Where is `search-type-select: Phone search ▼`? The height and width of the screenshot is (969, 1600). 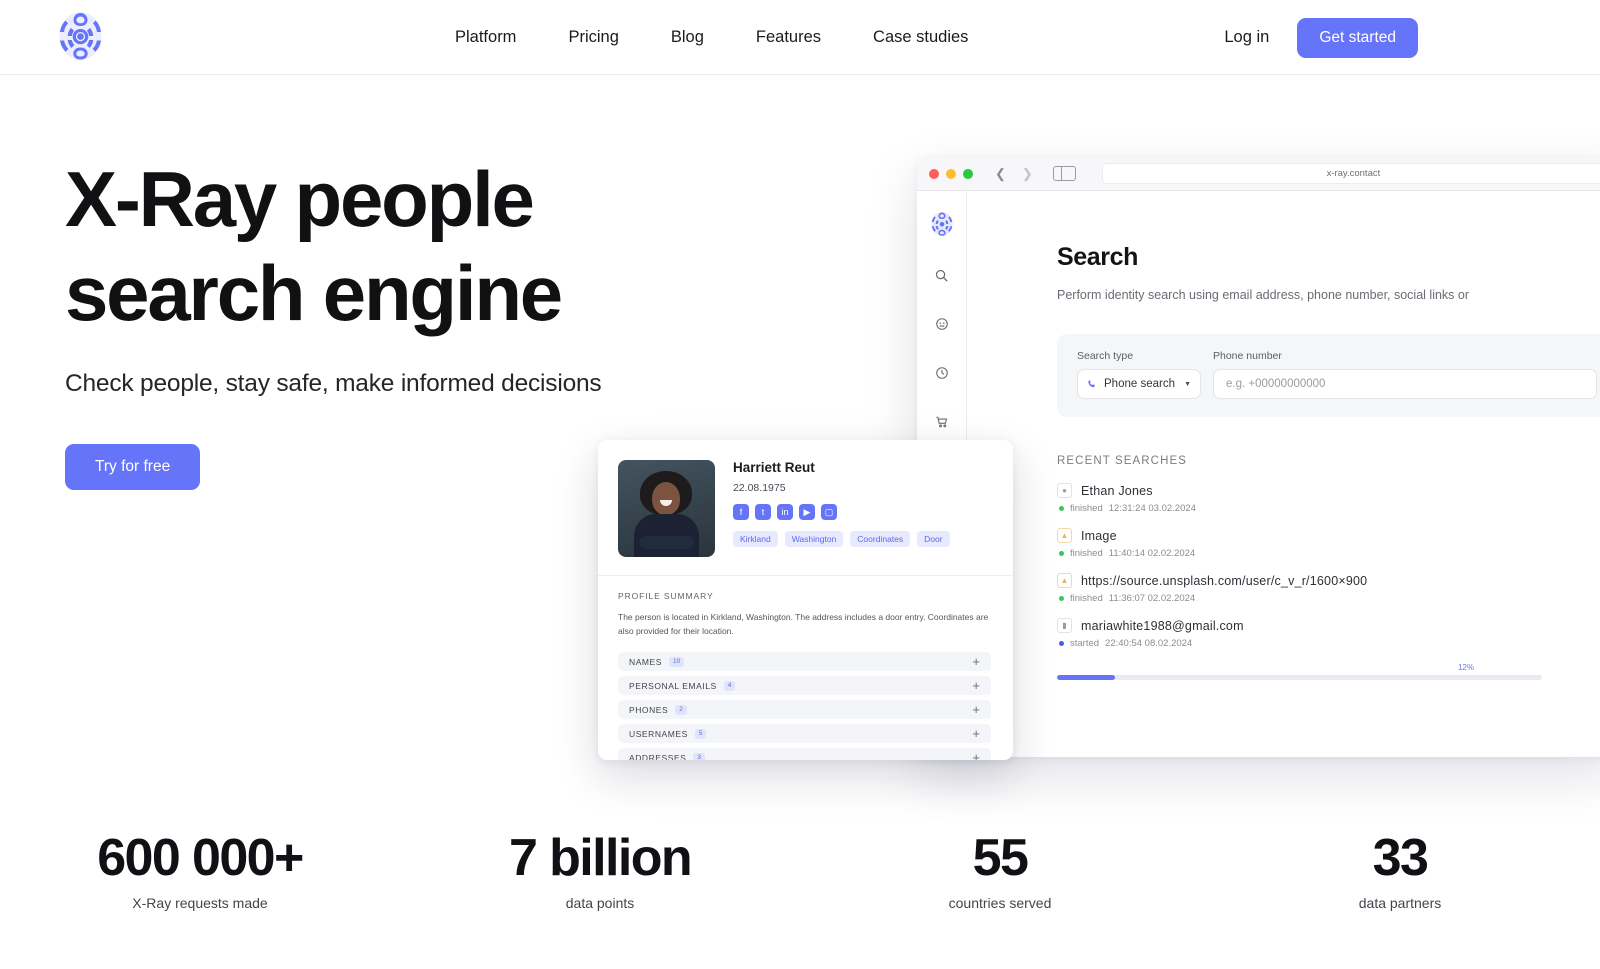 search-type-select: Phone search ▼ is located at coordinates (1139, 384).